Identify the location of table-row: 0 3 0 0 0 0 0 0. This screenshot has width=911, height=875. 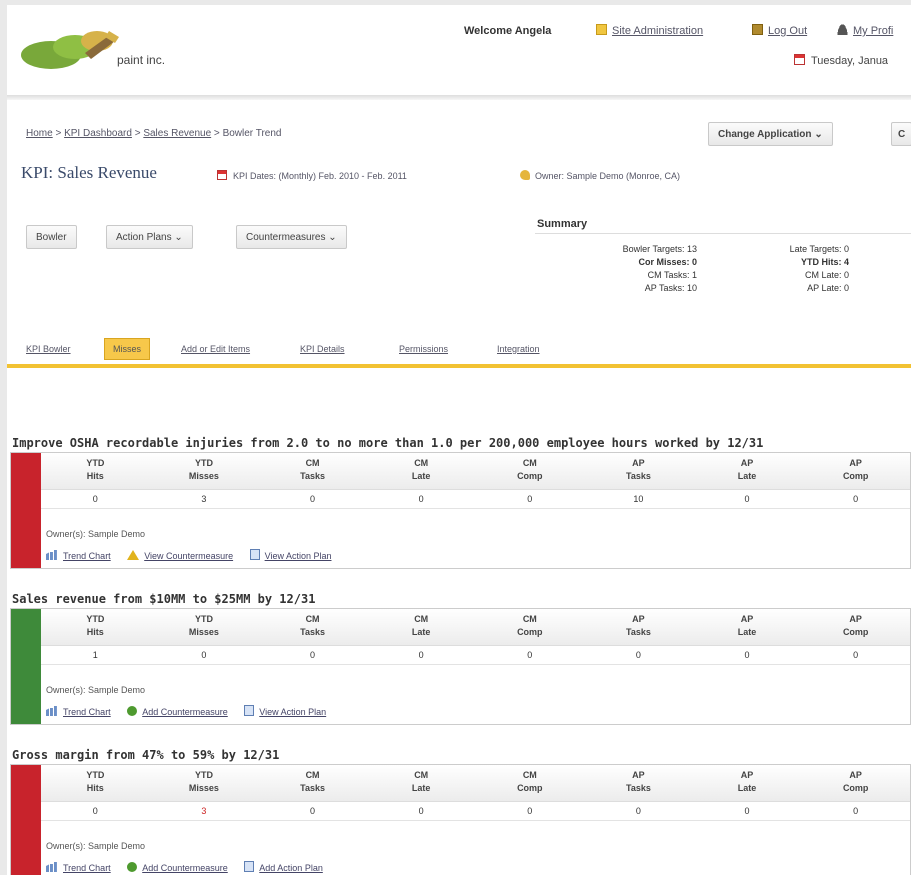
(475, 811).